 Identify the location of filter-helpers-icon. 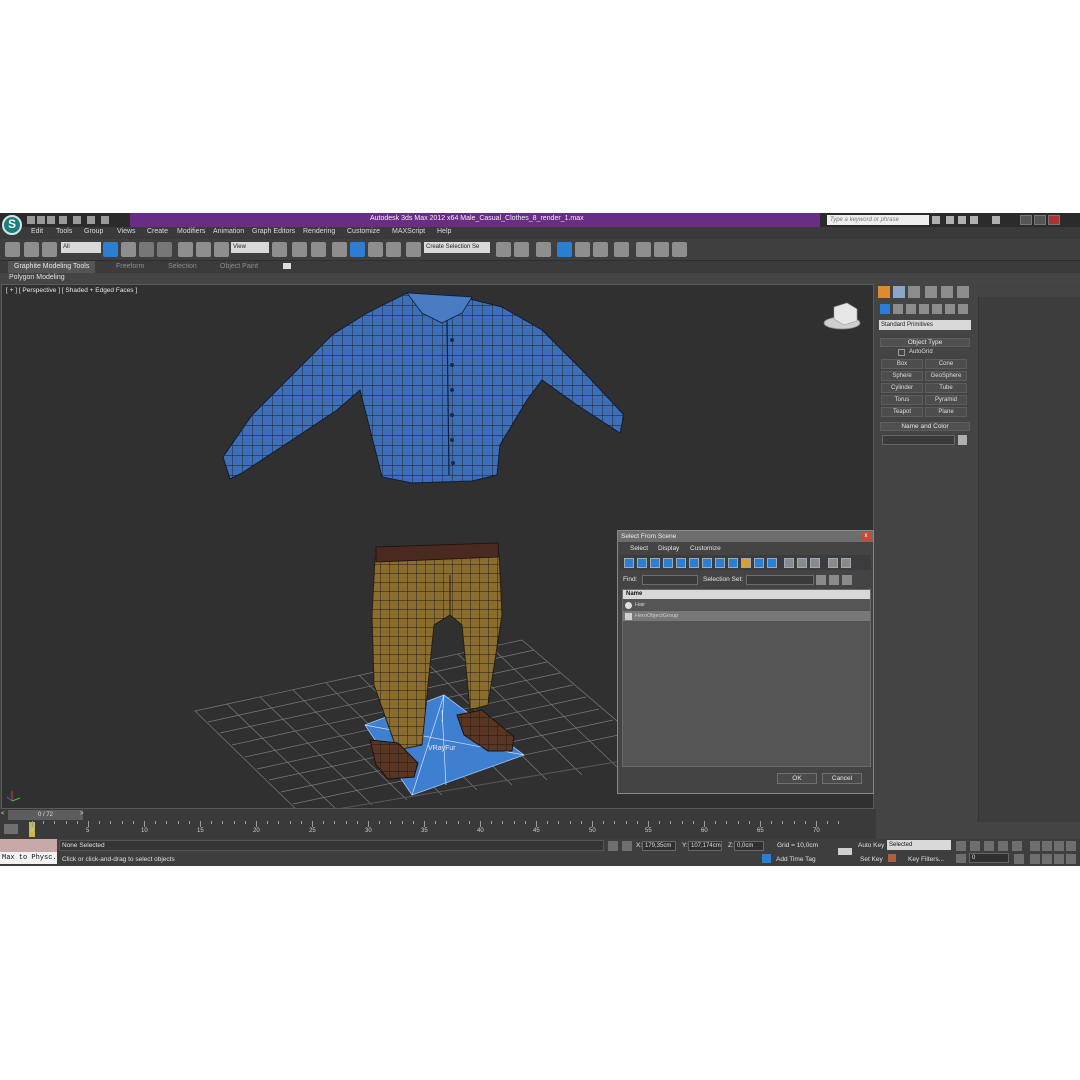
(681, 563).